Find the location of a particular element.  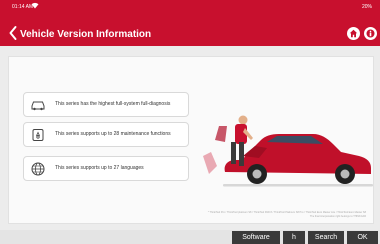

status-battery: 20% is located at coordinates (366, 7).